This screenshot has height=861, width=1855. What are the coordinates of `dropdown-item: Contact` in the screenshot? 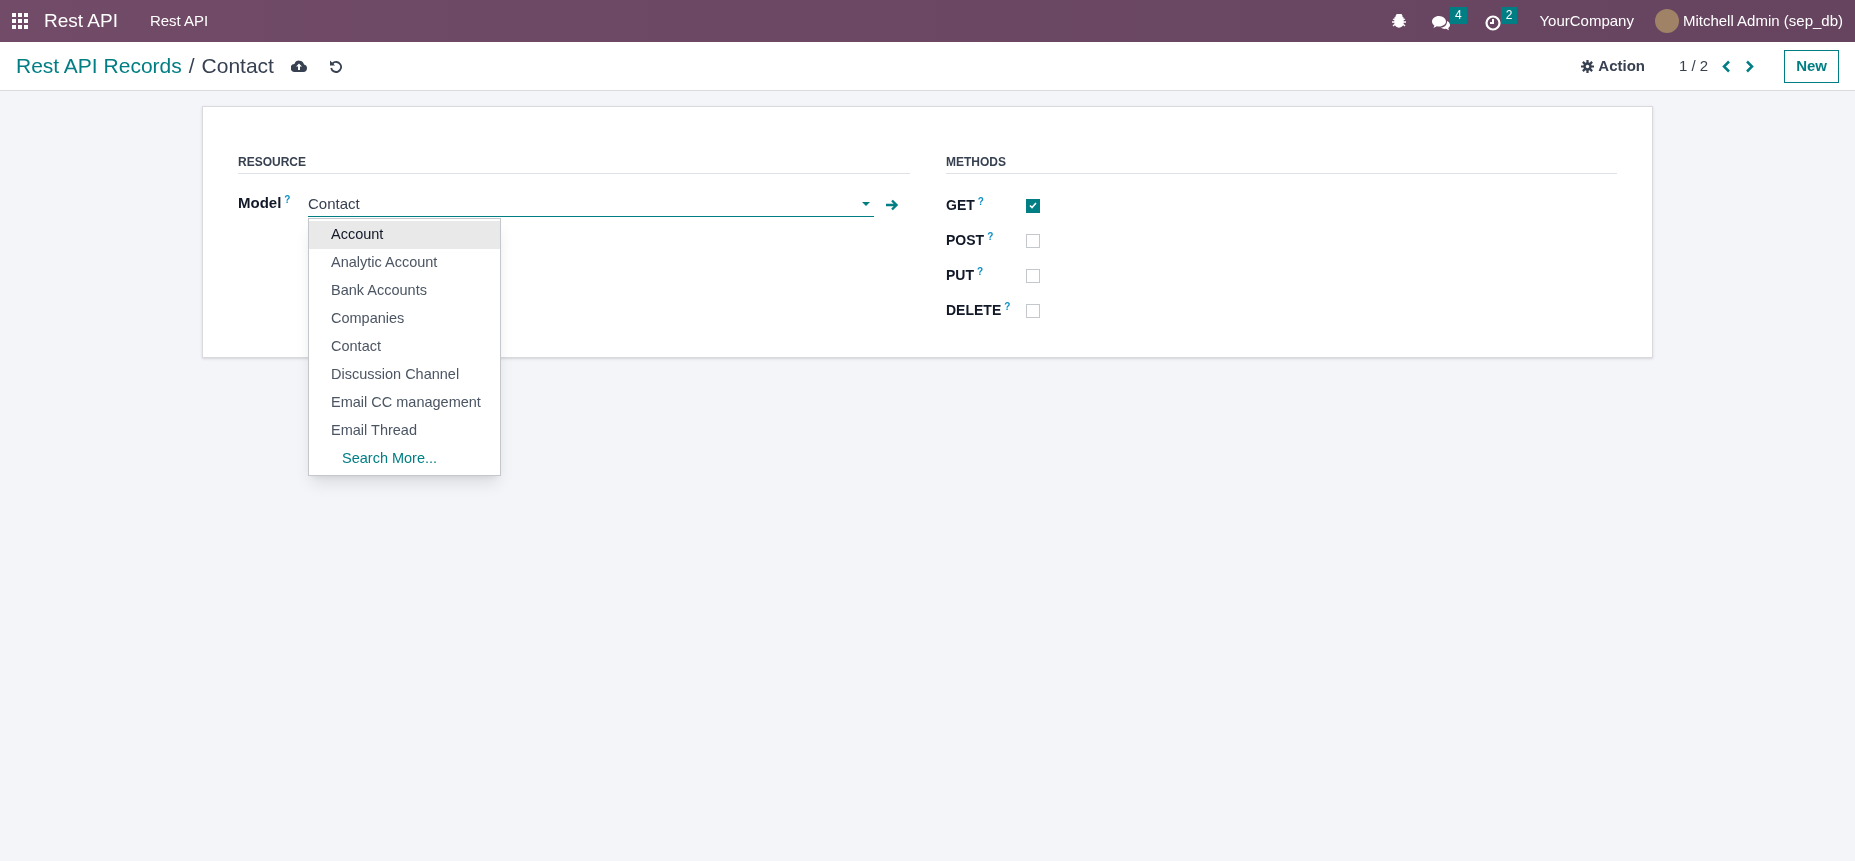 It's located at (404, 347).